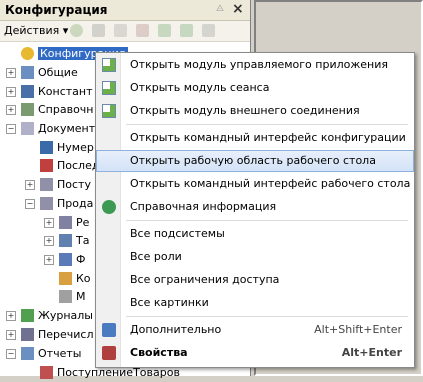 The width and height of the screenshot is (423, 382). I want to click on move-up-icon, so click(164, 30).